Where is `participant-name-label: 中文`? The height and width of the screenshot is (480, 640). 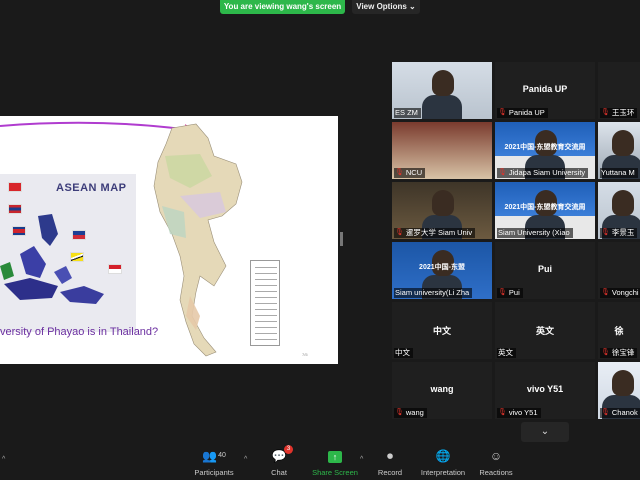 participant-name-label: 中文 is located at coordinates (403, 353).